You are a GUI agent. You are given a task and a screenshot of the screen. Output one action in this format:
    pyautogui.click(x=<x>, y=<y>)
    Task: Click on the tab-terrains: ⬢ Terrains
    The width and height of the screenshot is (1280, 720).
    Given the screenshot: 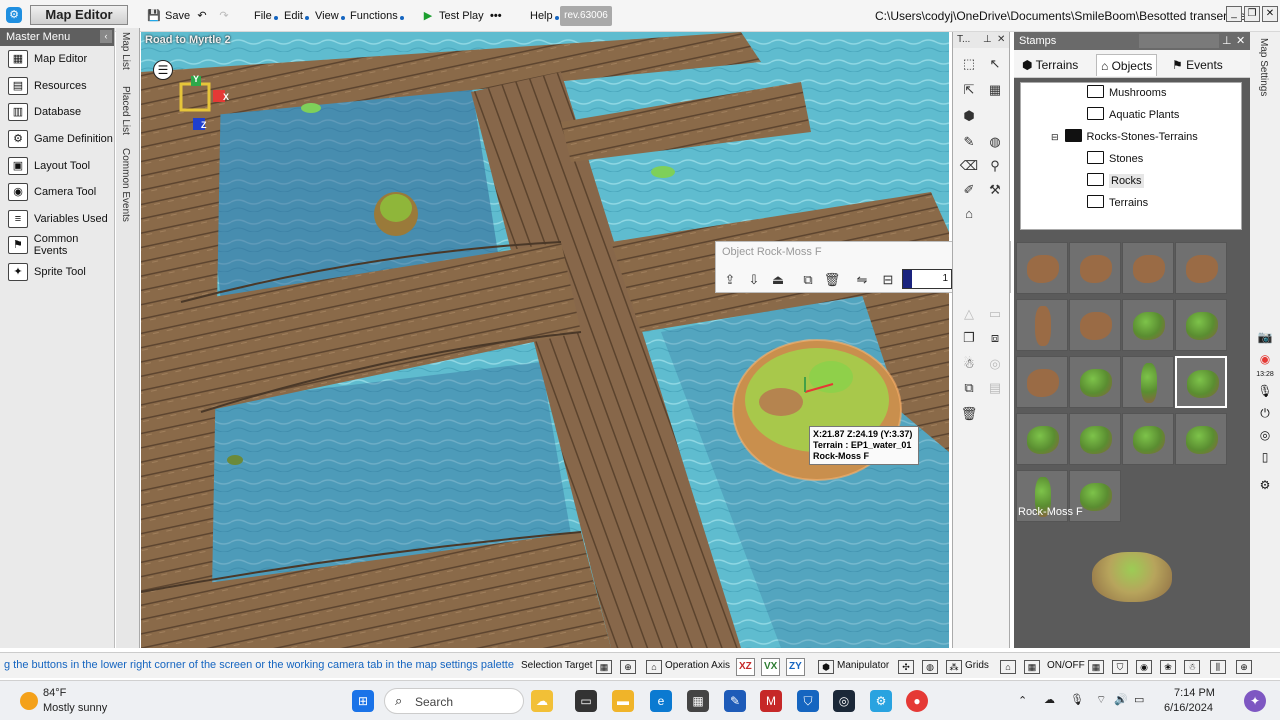 What is the action you would take?
    pyautogui.click(x=1050, y=65)
    